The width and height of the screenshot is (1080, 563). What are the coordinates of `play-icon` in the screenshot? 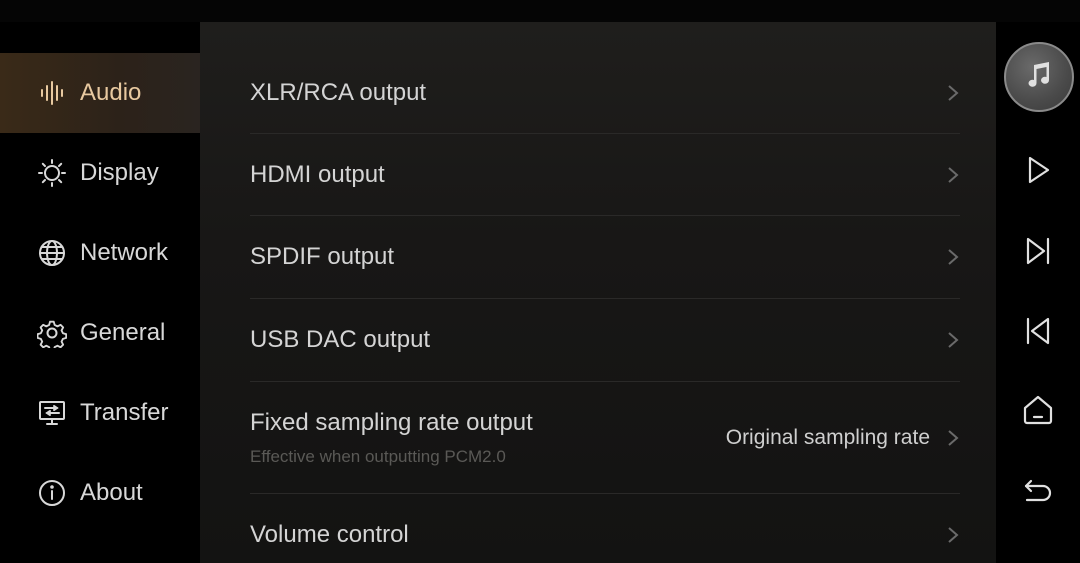 It's located at (1038, 172).